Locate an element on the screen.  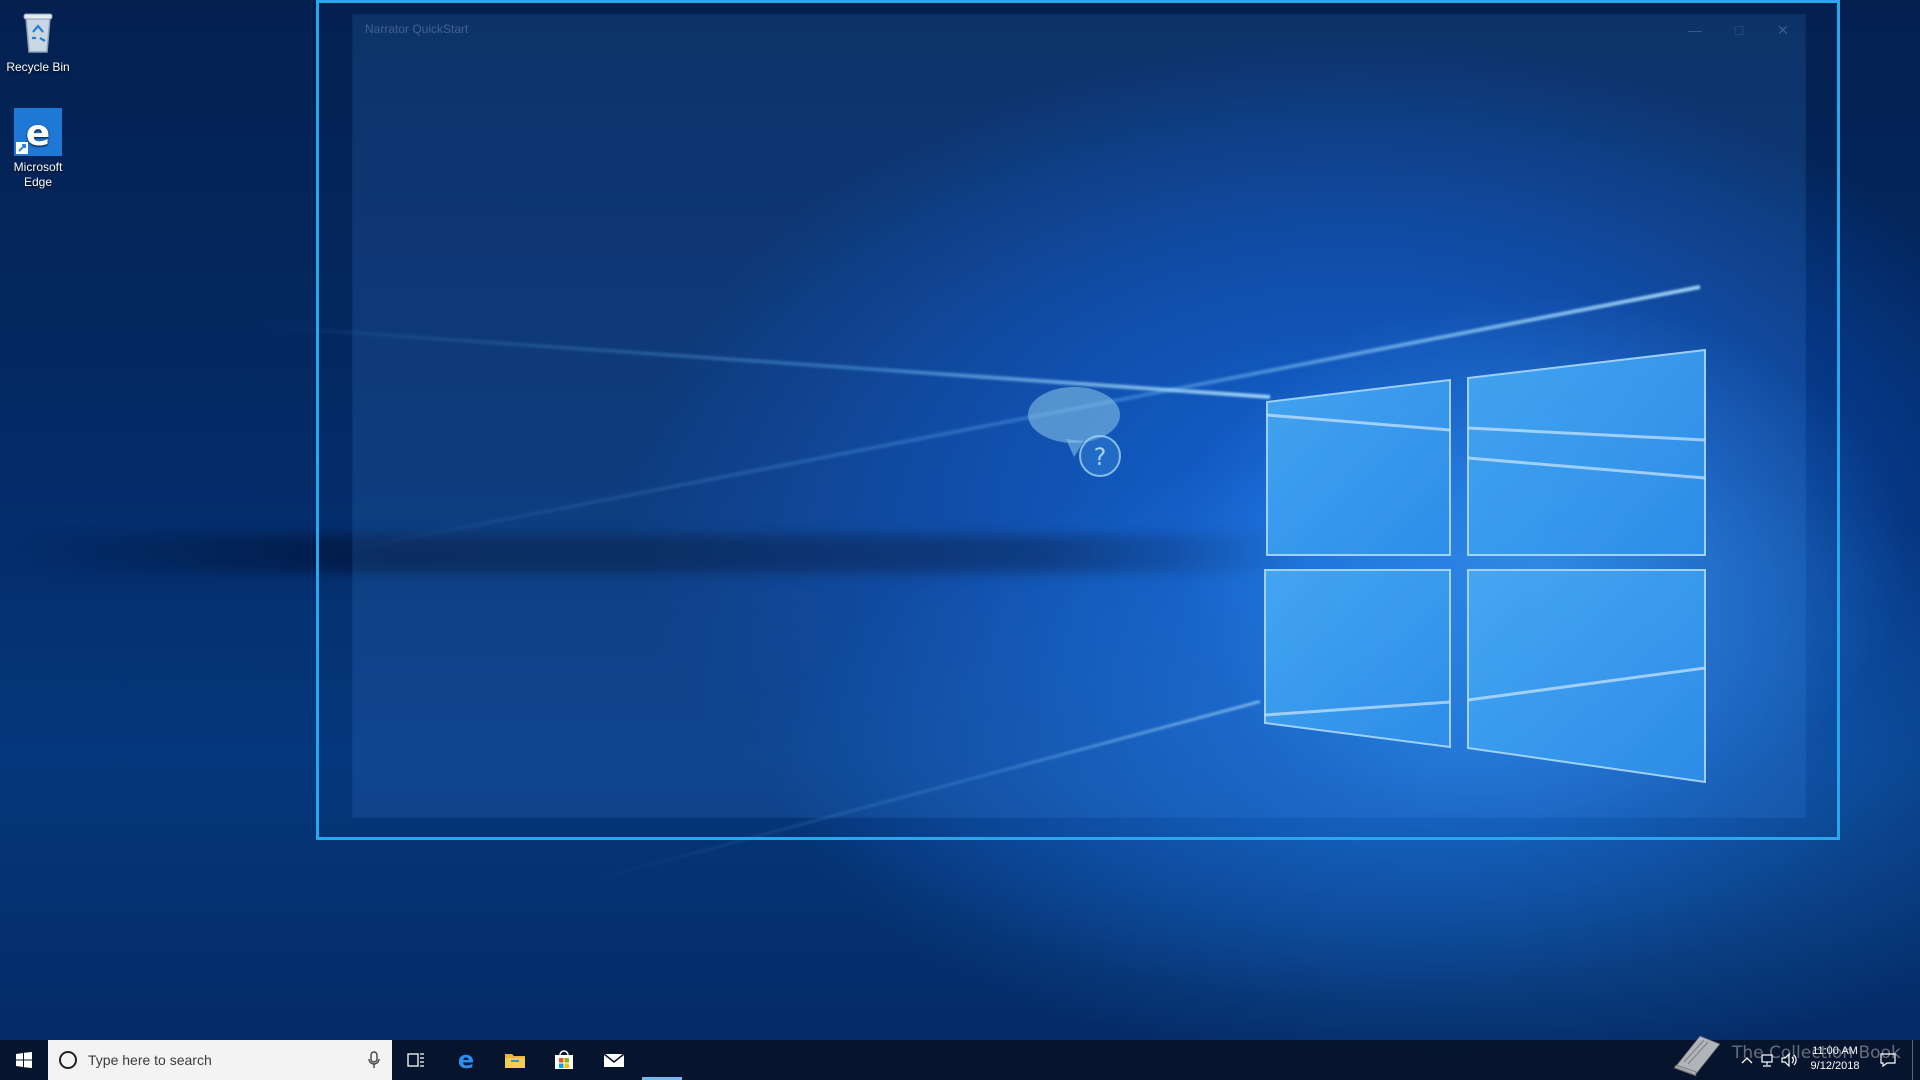
task-view-button is located at coordinates (416, 1060).